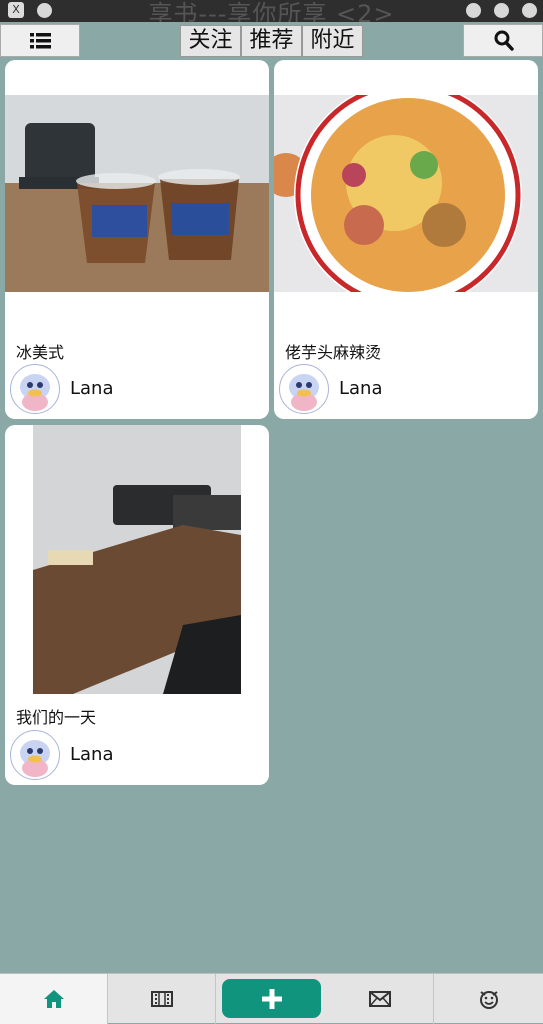 This screenshot has height=1024, width=543. I want to click on minimize-icon, so click(473, 10).